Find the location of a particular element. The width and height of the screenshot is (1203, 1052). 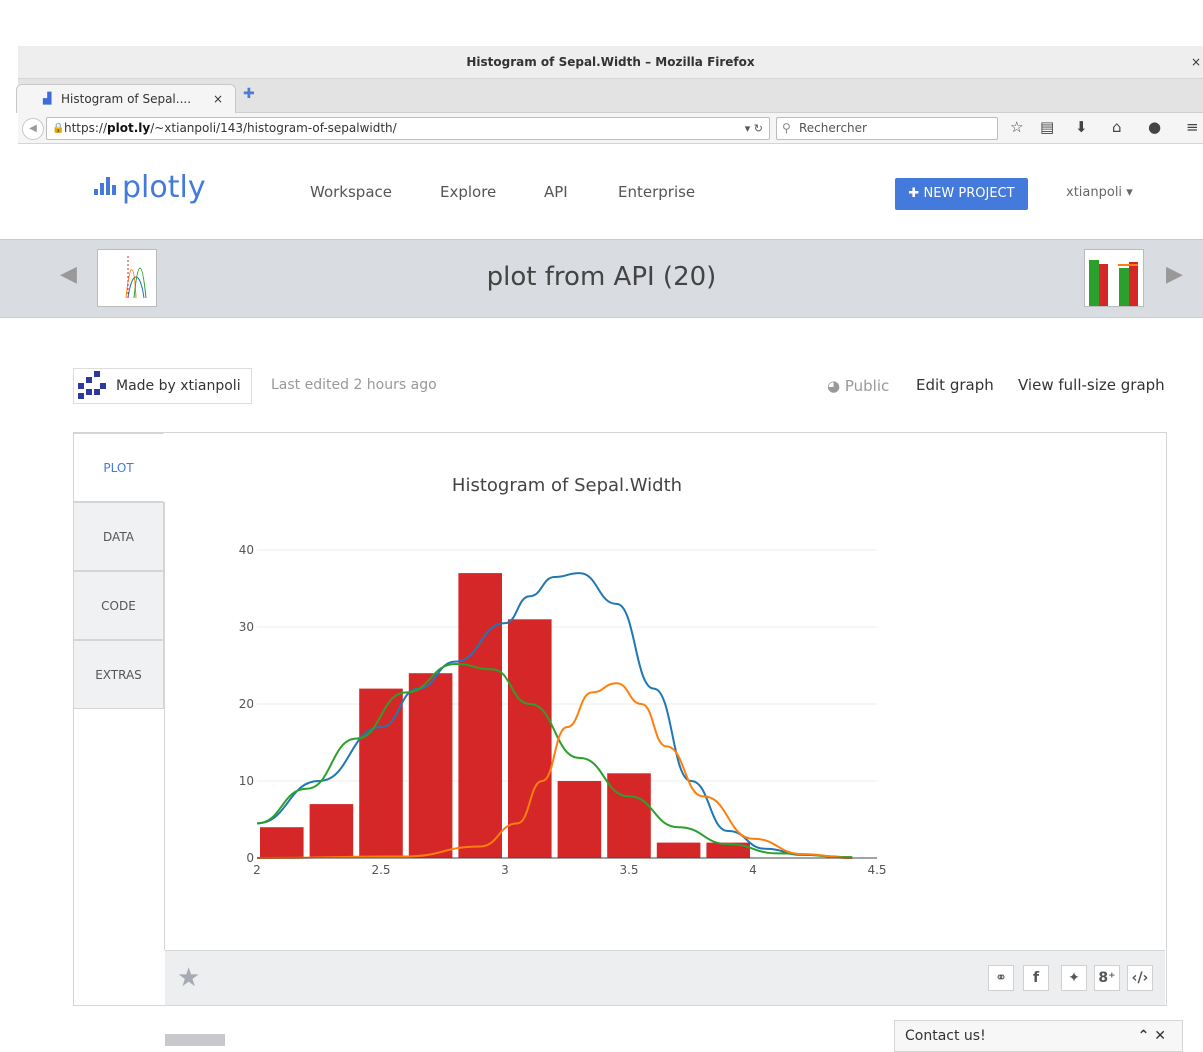

grid-lines is located at coordinates (567, 665).